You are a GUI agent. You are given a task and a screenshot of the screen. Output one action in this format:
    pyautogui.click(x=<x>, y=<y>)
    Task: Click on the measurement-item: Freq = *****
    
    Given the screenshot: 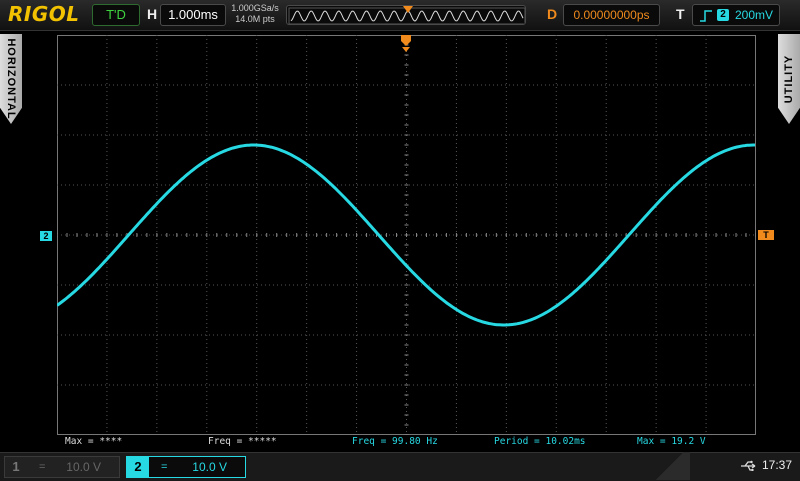 What is the action you would take?
    pyautogui.click(x=242, y=441)
    